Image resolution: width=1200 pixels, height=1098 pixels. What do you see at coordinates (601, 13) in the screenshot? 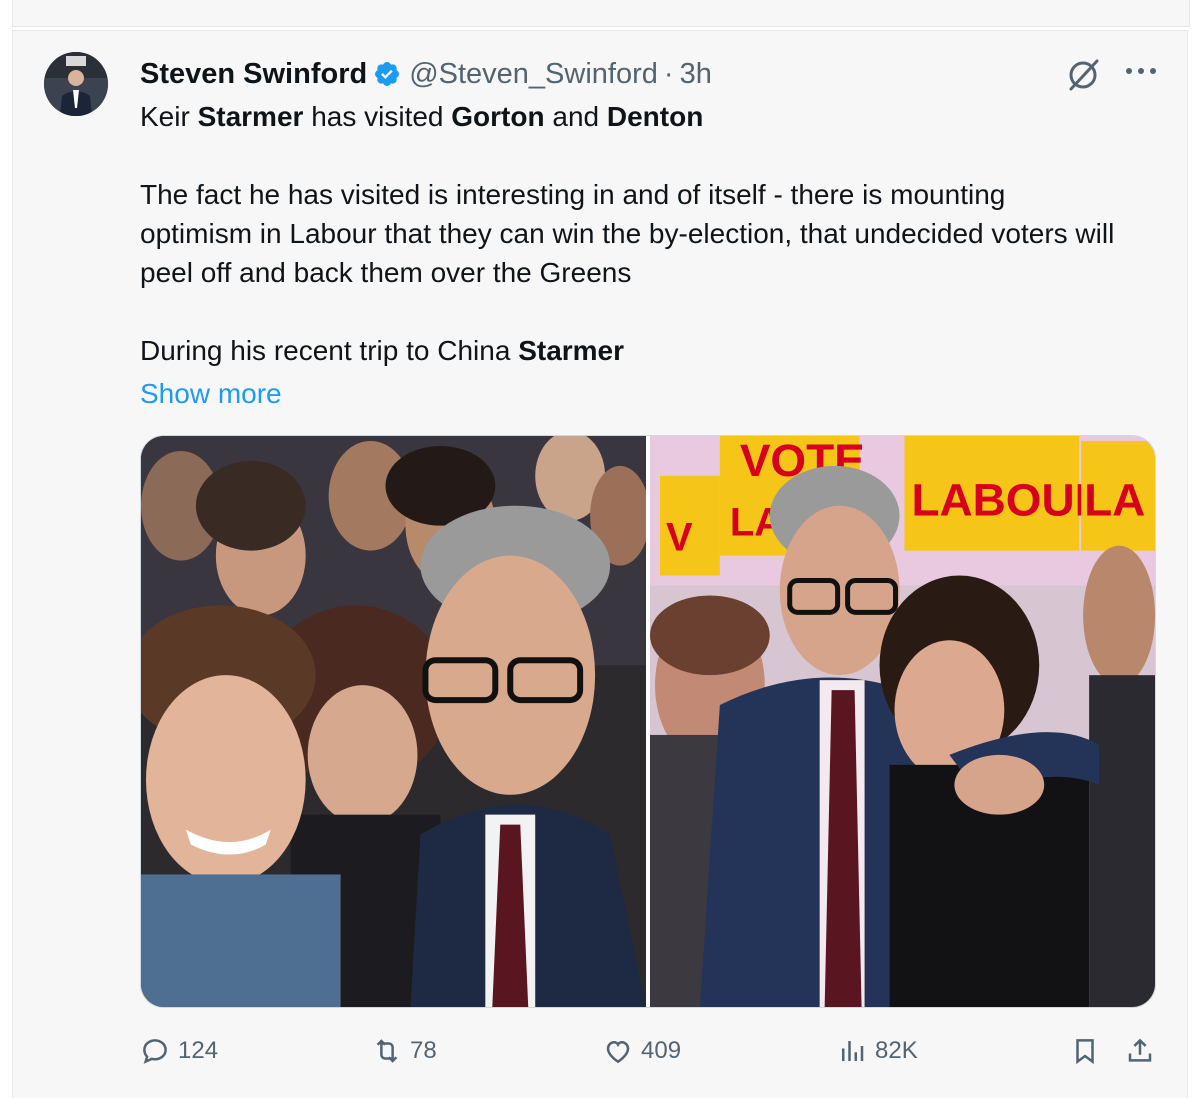
I see `previous-tweet-strip` at bounding box center [601, 13].